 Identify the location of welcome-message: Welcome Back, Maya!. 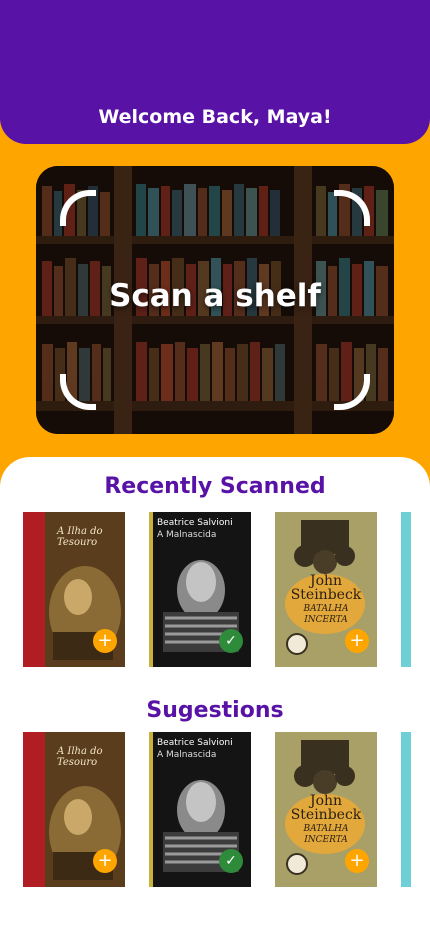
(215, 117).